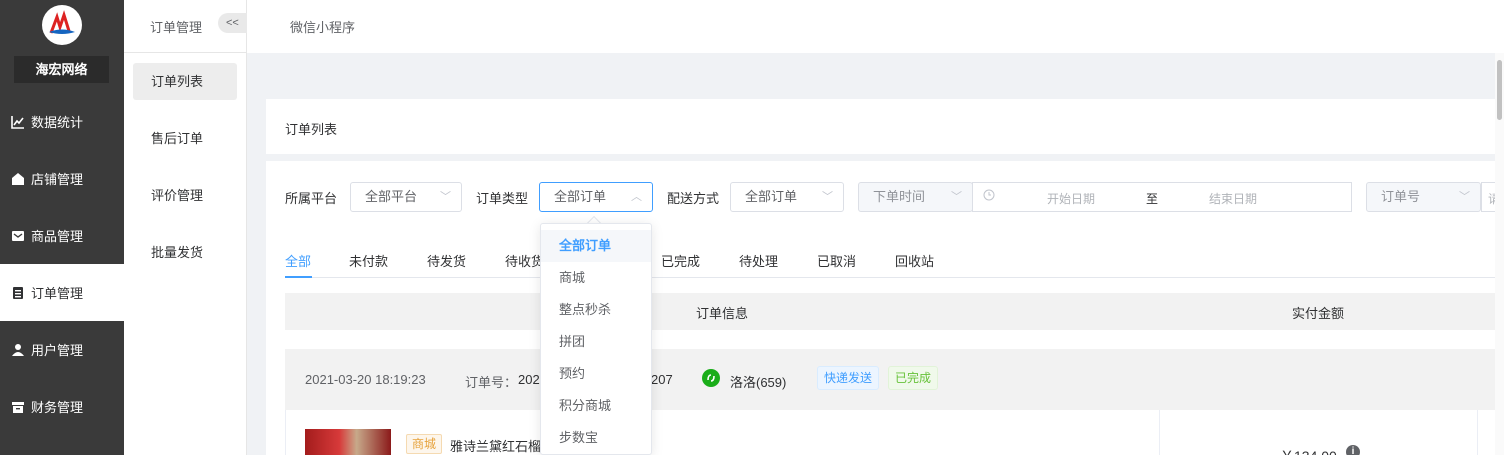  I want to click on sidebar-item-orders: 订单管理, so click(62, 292).